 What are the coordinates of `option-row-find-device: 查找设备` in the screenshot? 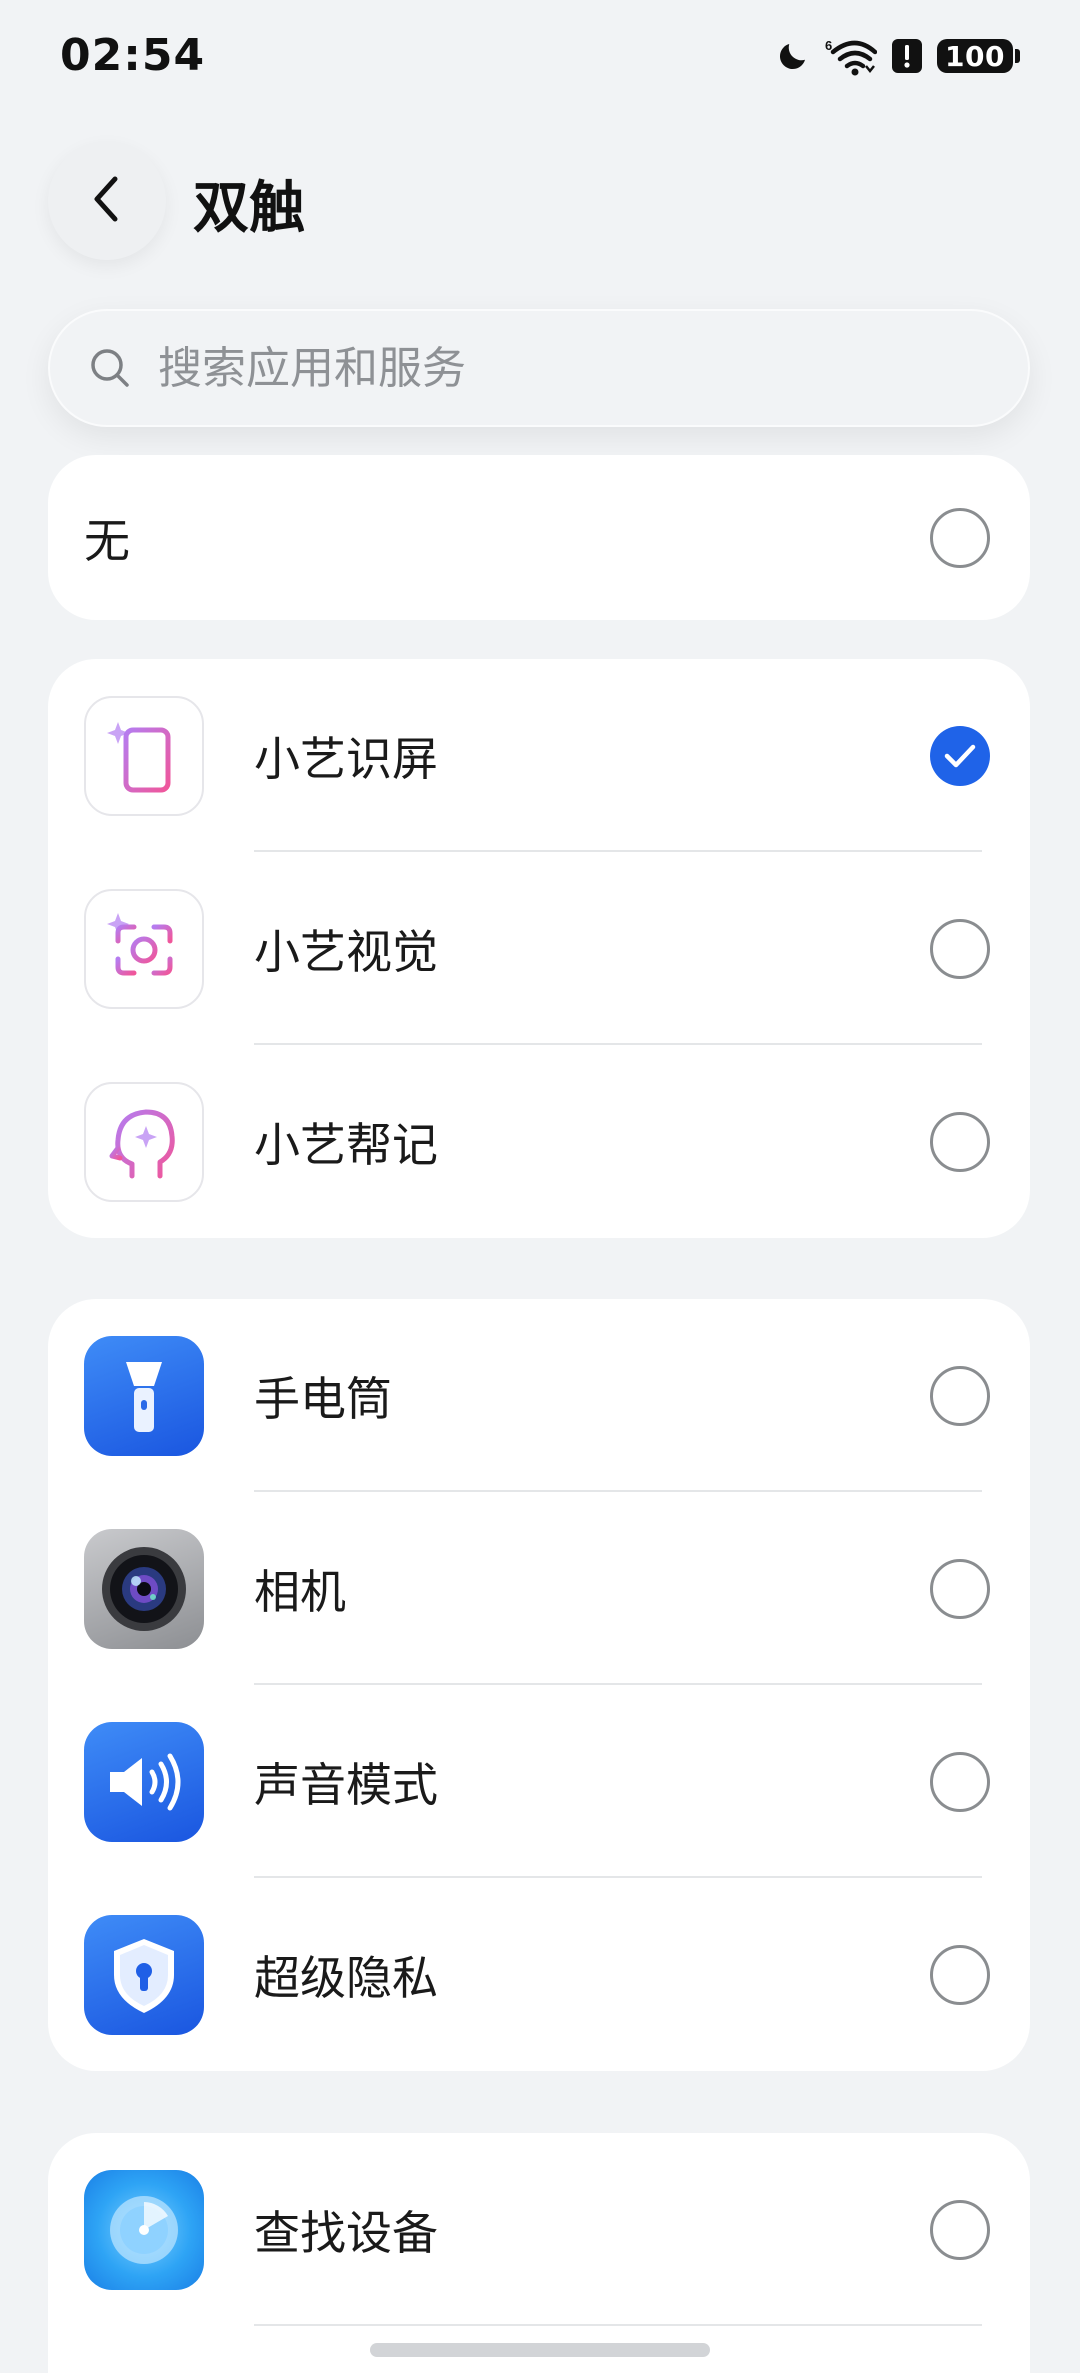 It's located at (539, 2229).